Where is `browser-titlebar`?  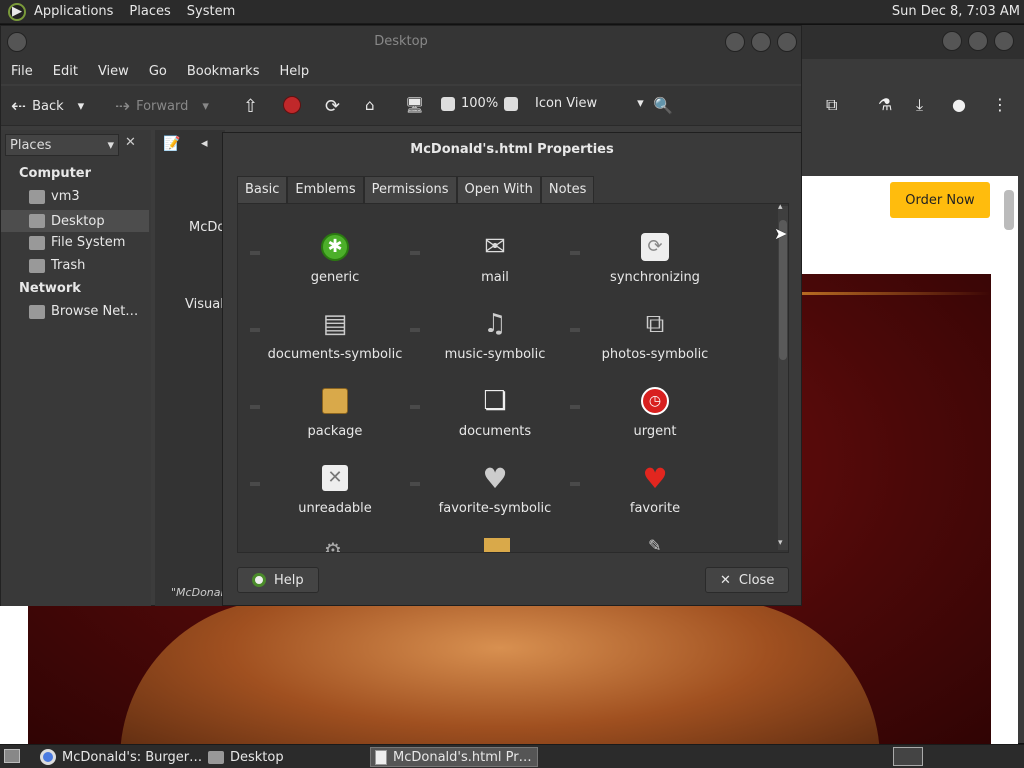 browser-titlebar is located at coordinates (913, 42).